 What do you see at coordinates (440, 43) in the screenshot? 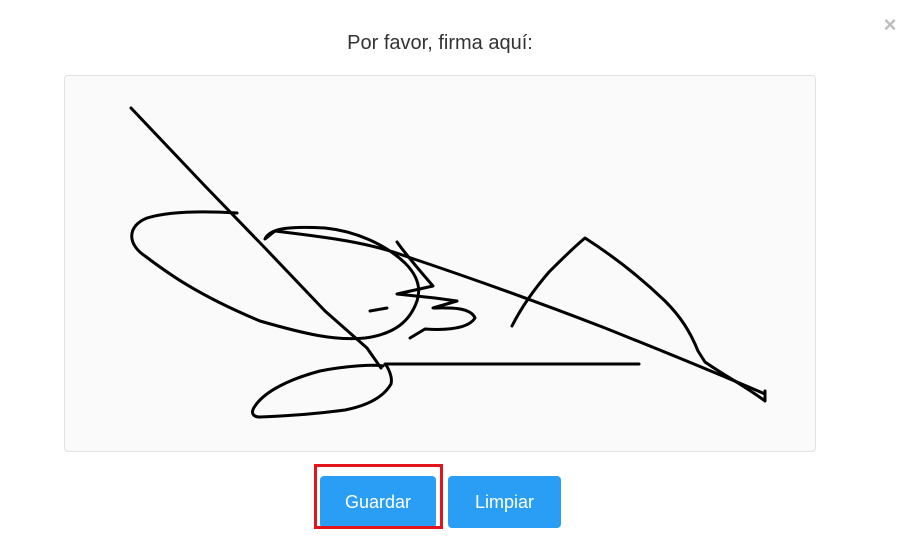
I see `dialog-title: Por favor, firma aquí:` at bounding box center [440, 43].